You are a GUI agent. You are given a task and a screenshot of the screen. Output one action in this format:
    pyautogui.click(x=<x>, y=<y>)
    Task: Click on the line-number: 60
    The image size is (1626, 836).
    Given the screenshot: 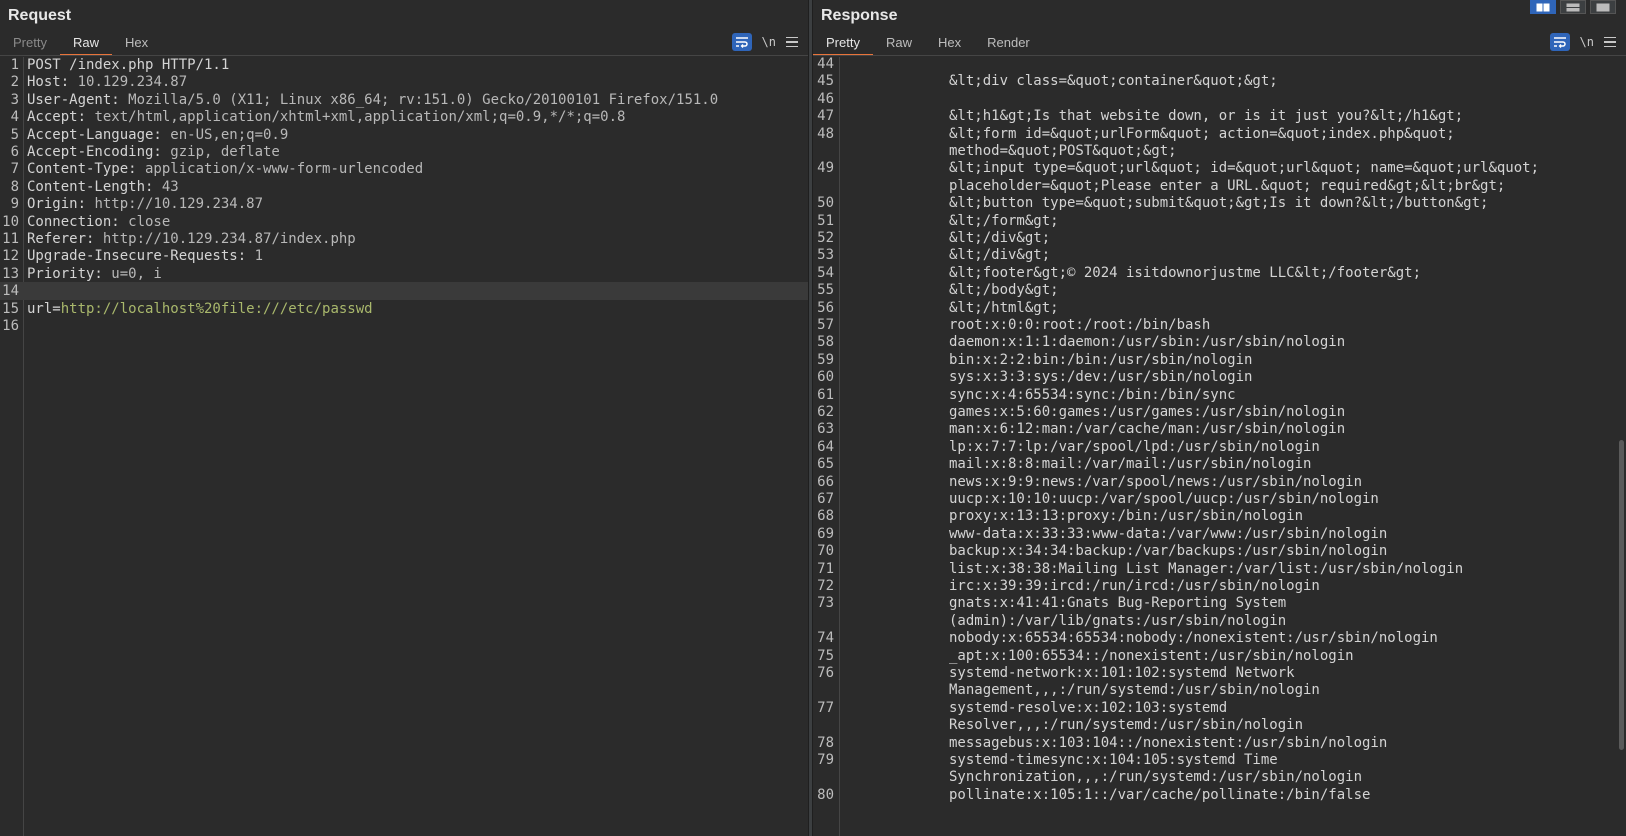 What is the action you would take?
    pyautogui.click(x=825, y=377)
    